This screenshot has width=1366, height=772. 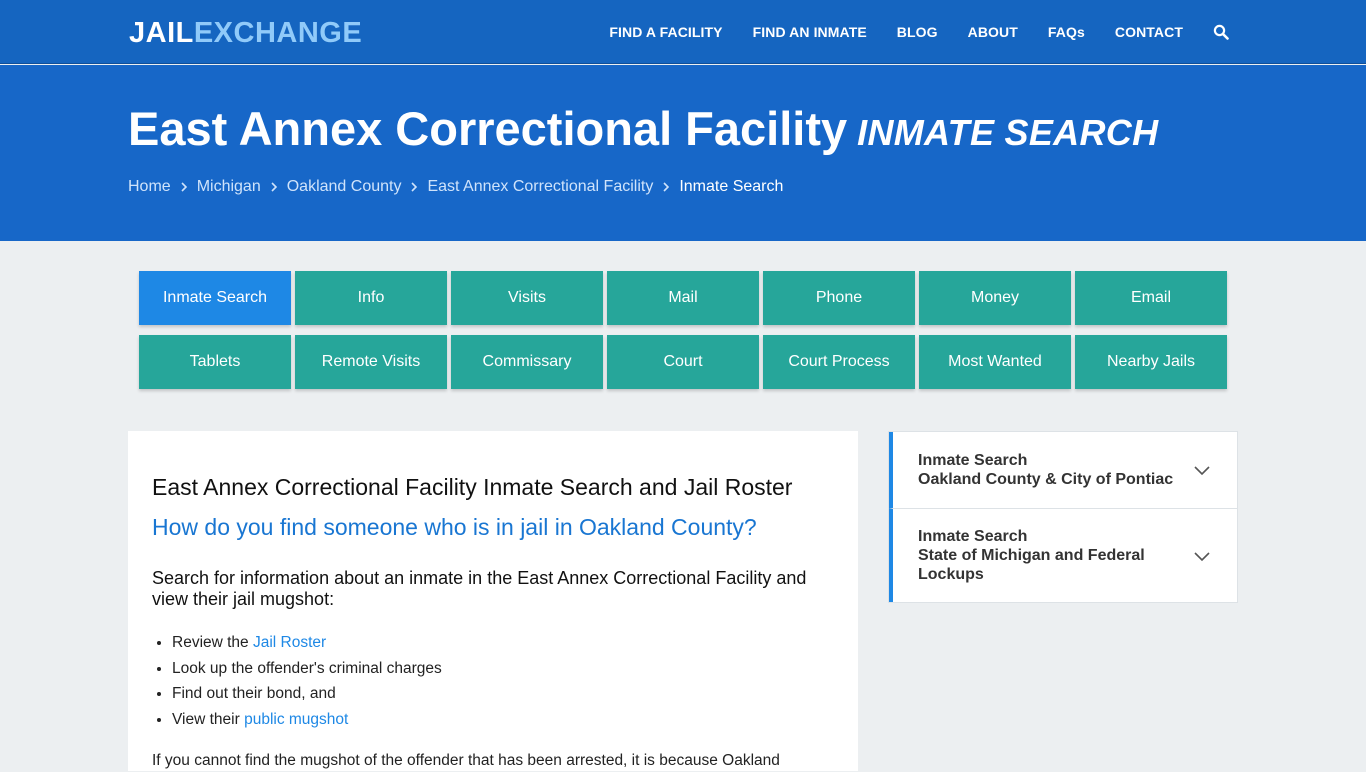 What do you see at coordinates (307, 668) in the screenshot?
I see `list-item-text: Look up the offender's criminal charges` at bounding box center [307, 668].